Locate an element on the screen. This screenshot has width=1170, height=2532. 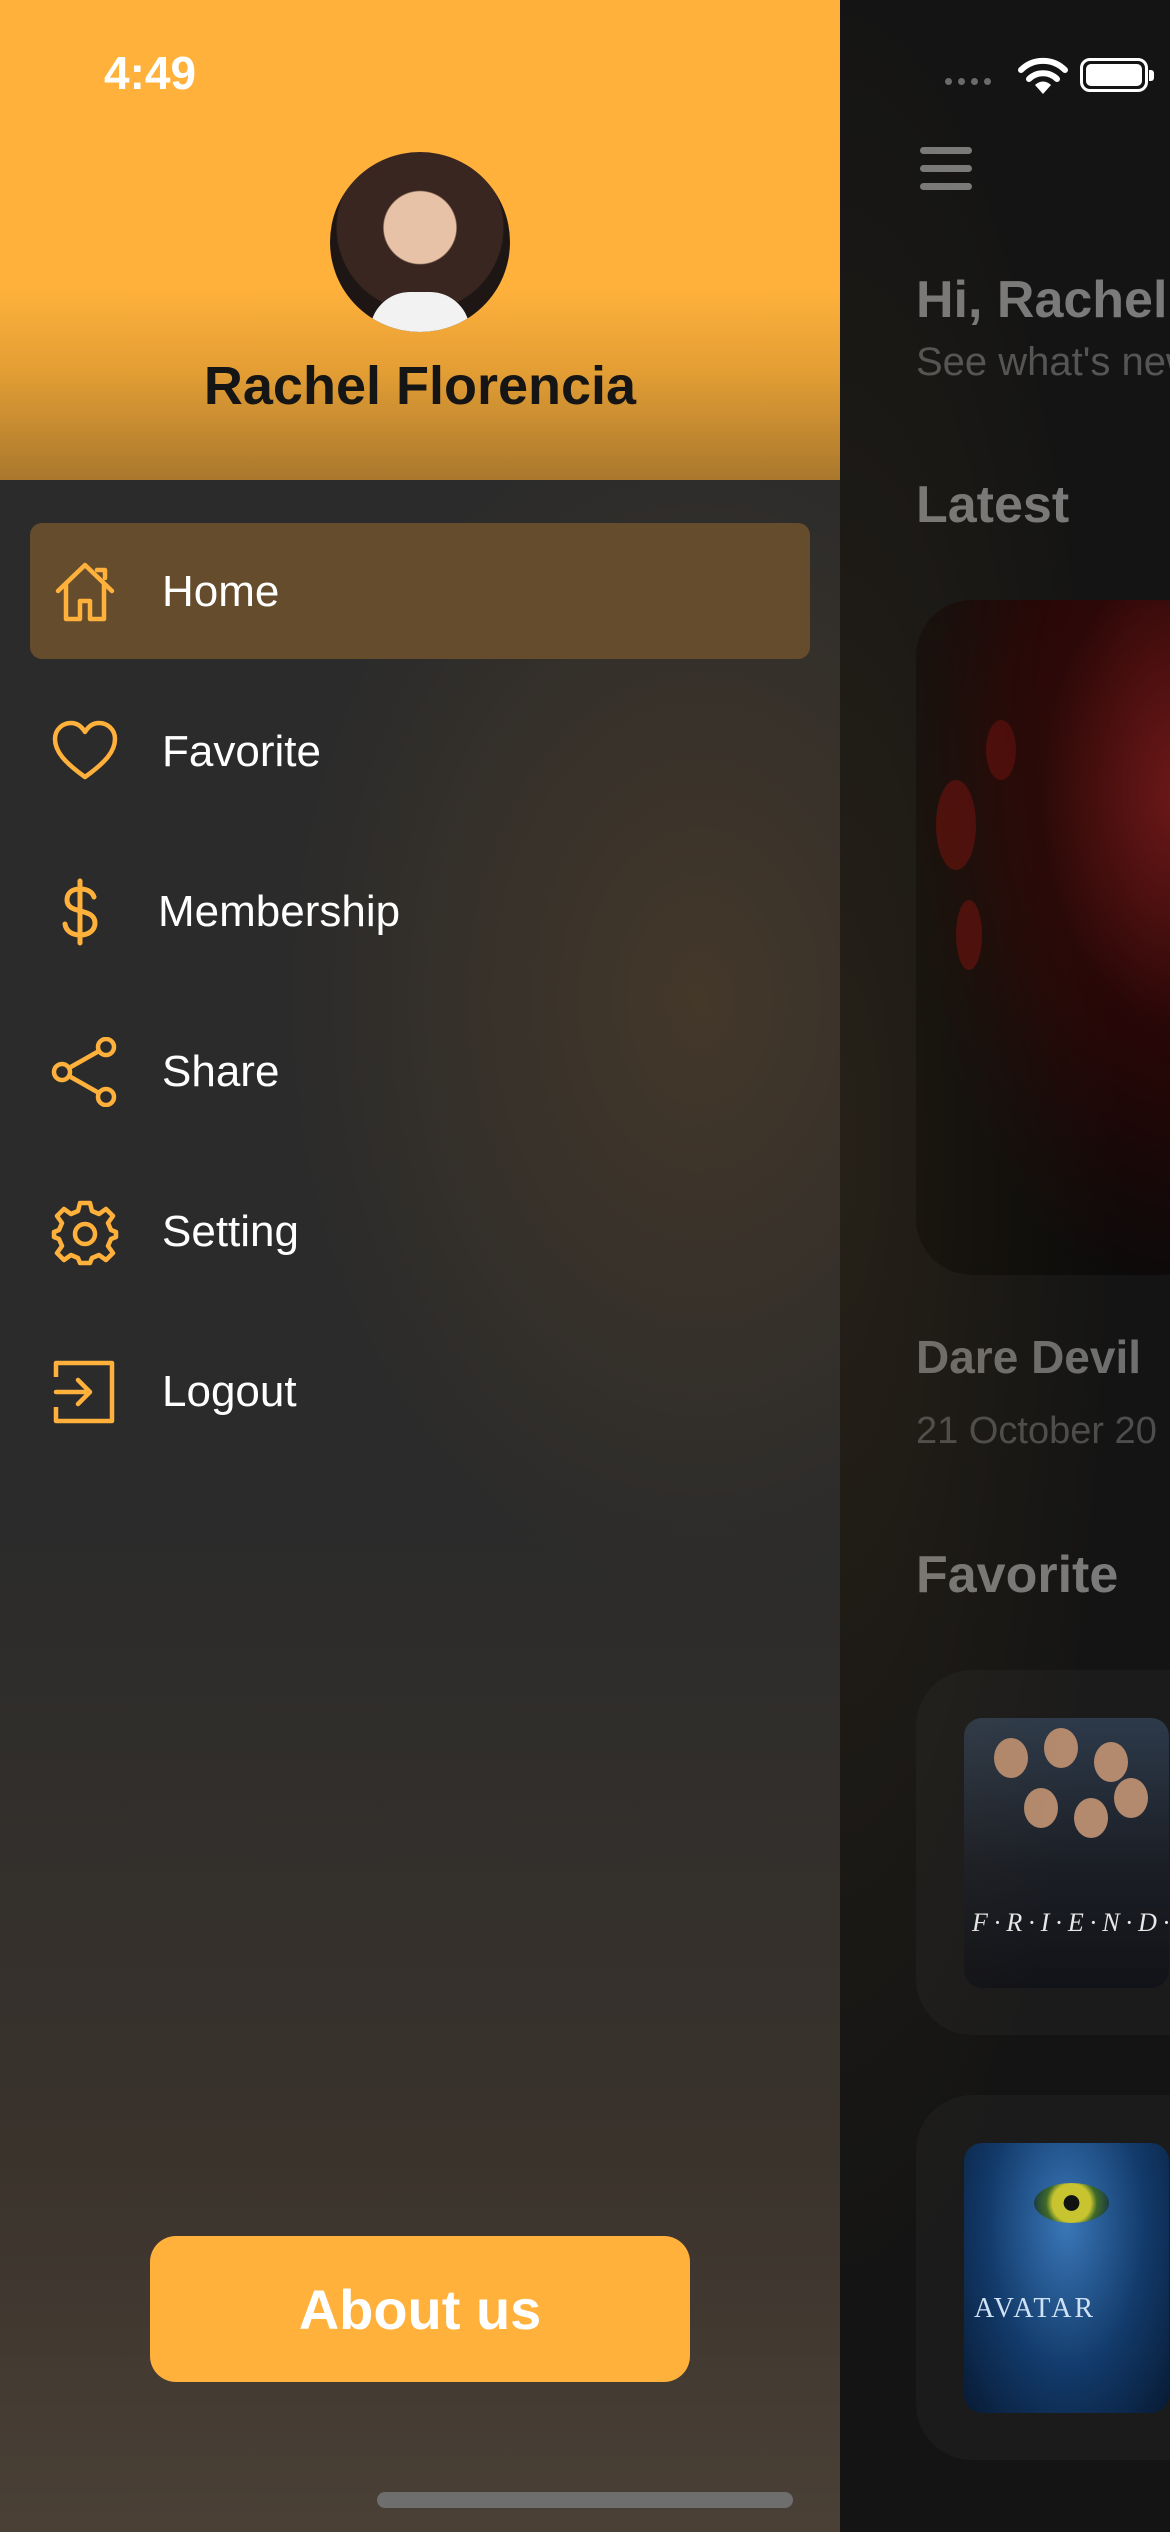
share-icon is located at coordinates (85, 1072).